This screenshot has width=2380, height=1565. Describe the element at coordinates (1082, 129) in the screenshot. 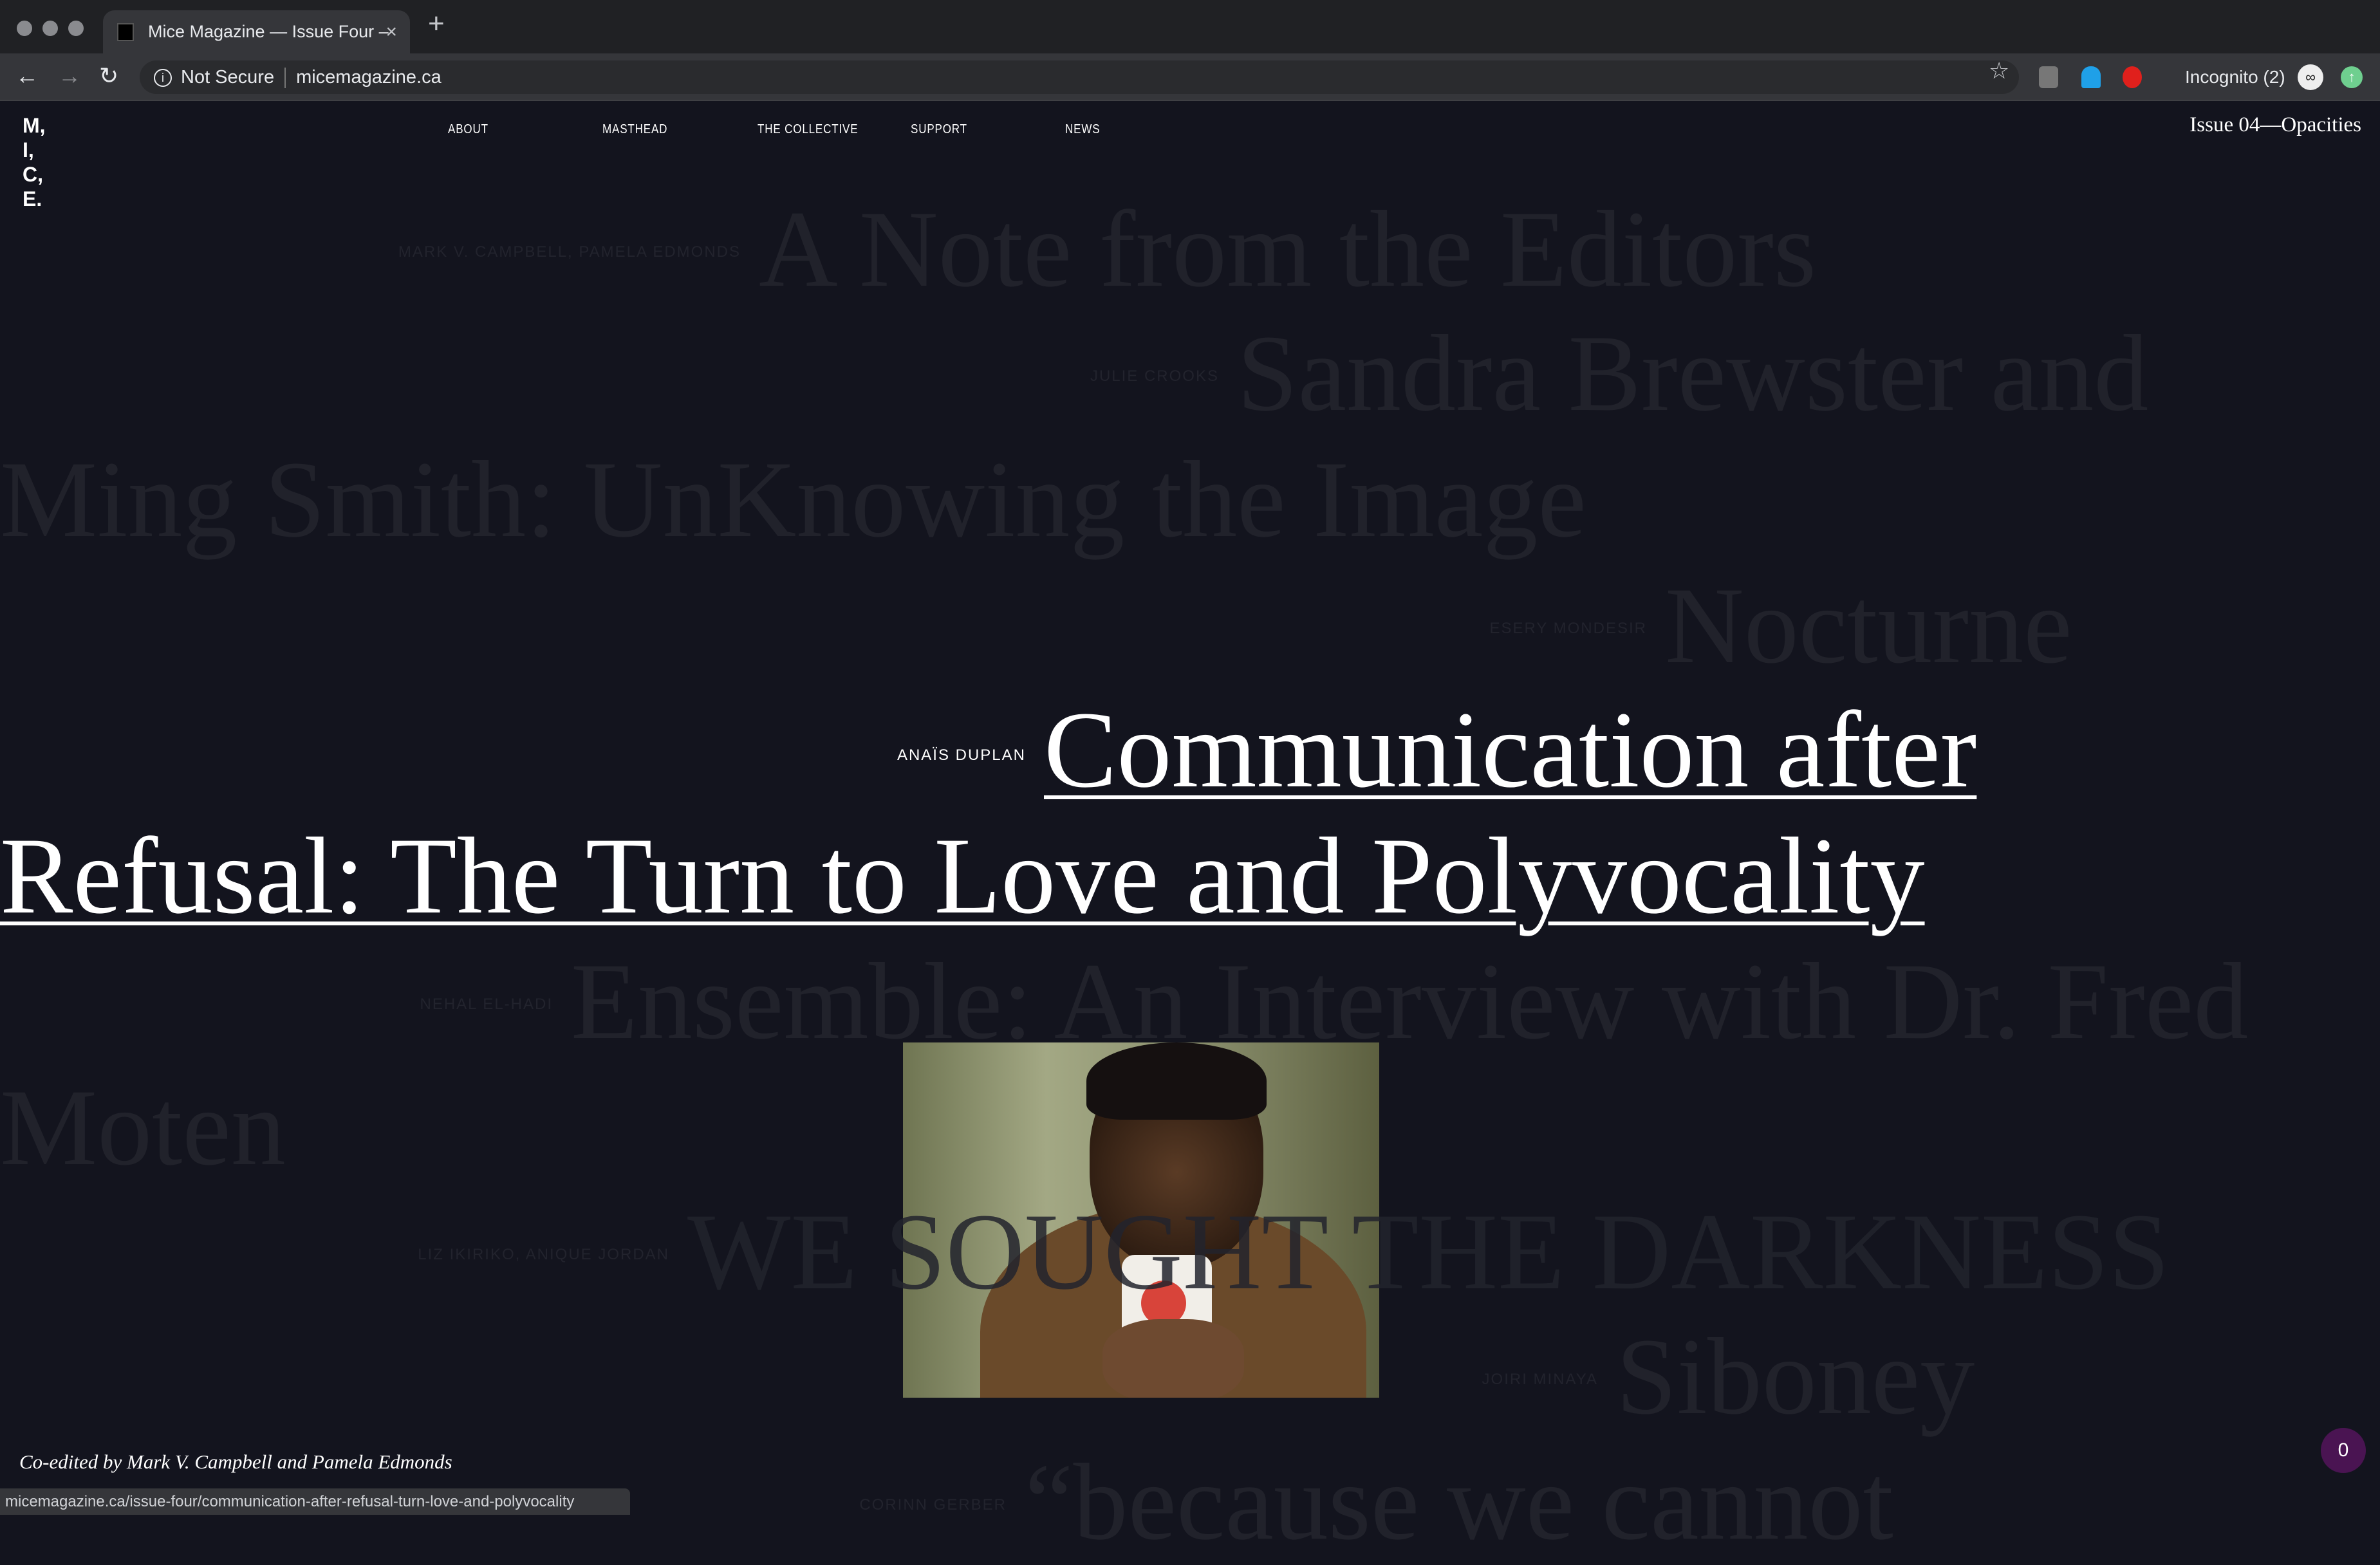

I see `nav-news: NEWS` at that location.